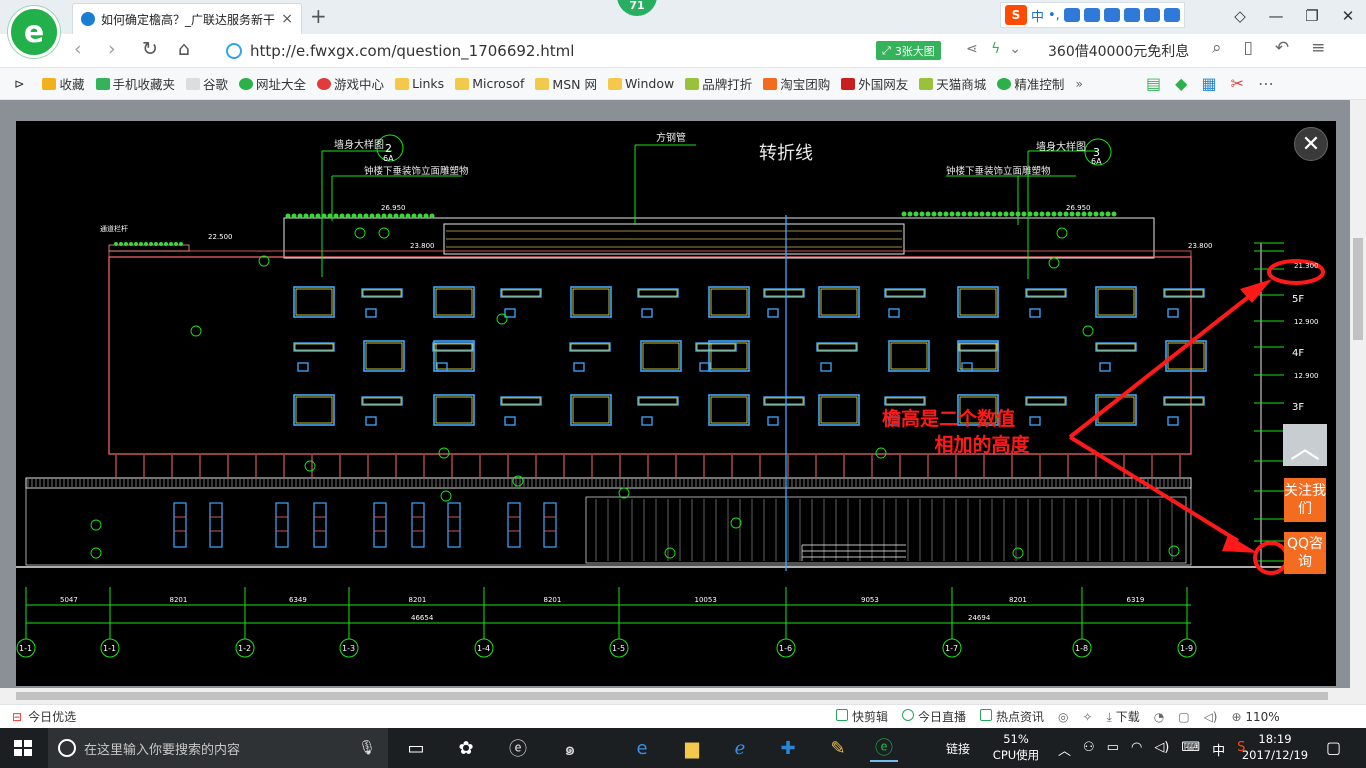 This screenshot has height=768, width=1366. I want to click on close-window-button: ✕, so click(1348, 16).